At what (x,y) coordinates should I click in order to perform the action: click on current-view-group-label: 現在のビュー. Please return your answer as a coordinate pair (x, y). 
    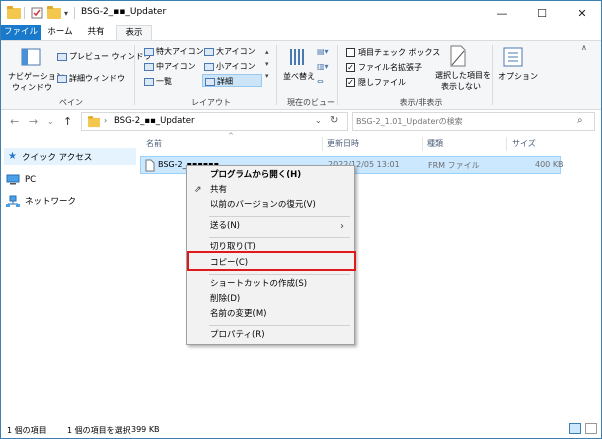
    Looking at the image, I should click on (311, 102).